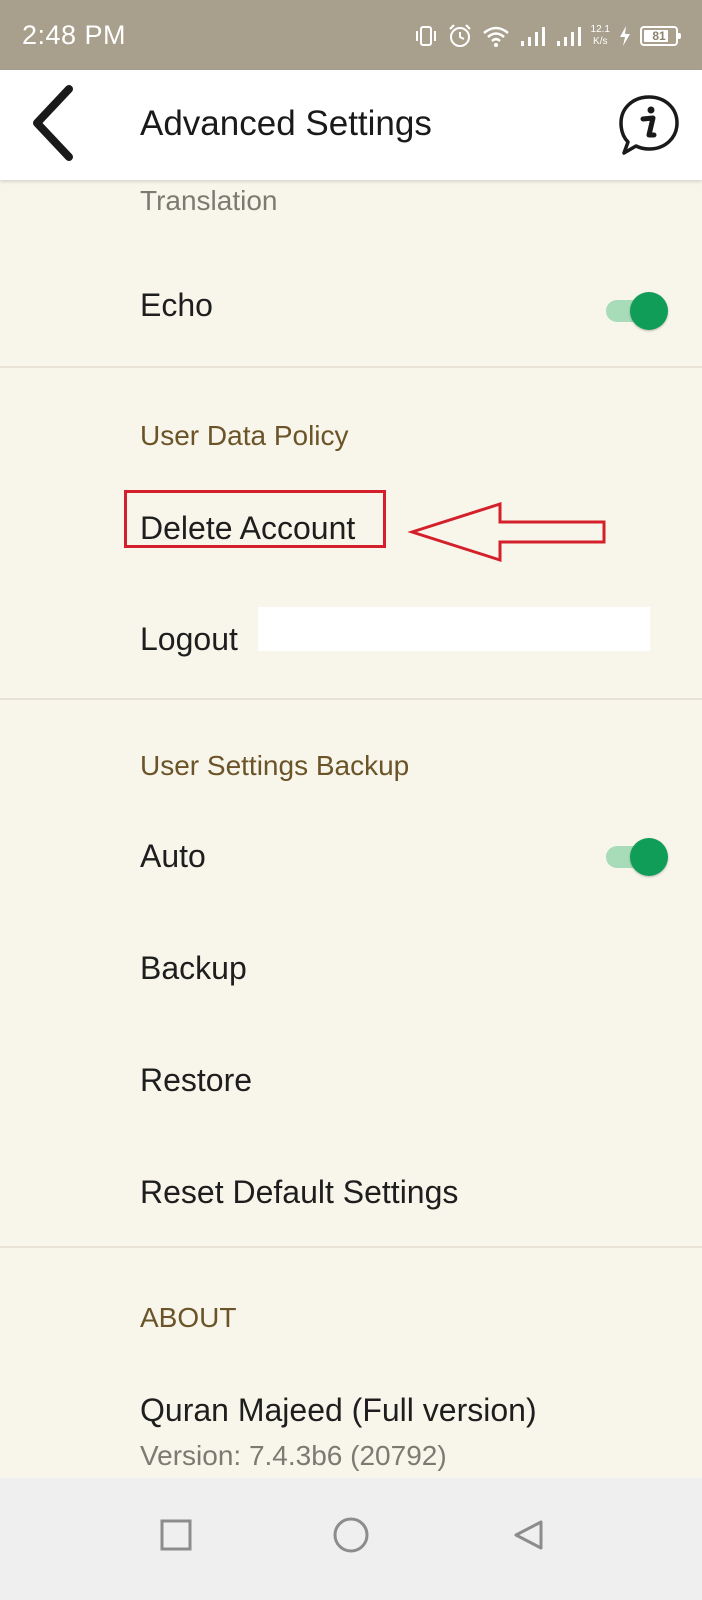 This screenshot has width=702, height=1600. What do you see at coordinates (426, 36) in the screenshot?
I see `vibrate-icon` at bounding box center [426, 36].